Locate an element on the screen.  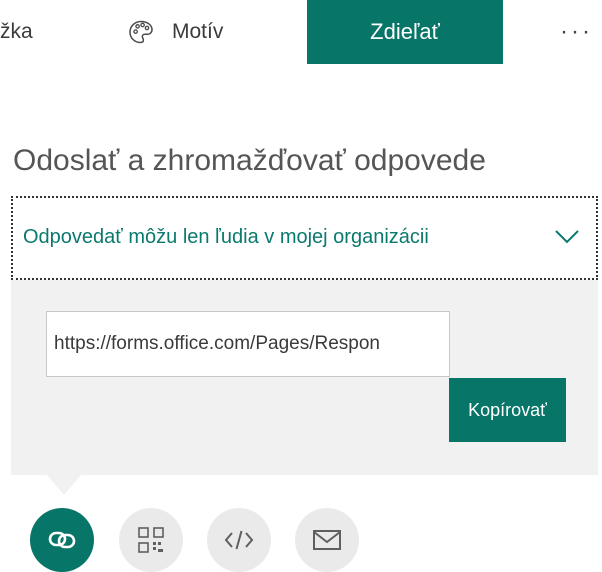
theme-label: Motív is located at coordinates (198, 31).